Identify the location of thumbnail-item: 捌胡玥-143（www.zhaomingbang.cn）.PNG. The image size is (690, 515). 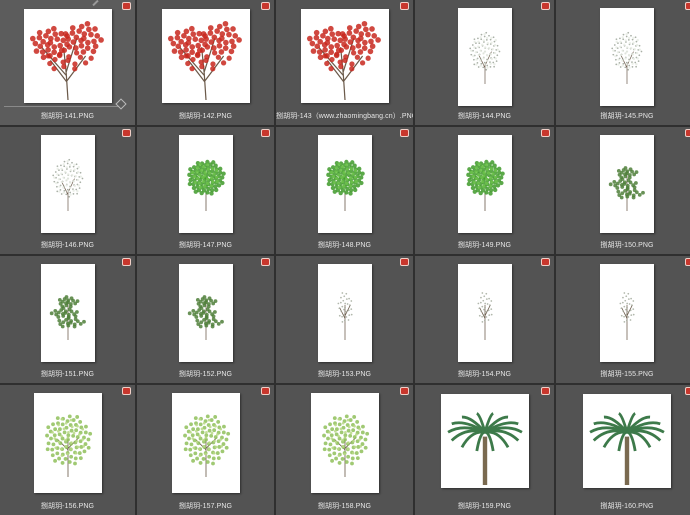
(344, 62).